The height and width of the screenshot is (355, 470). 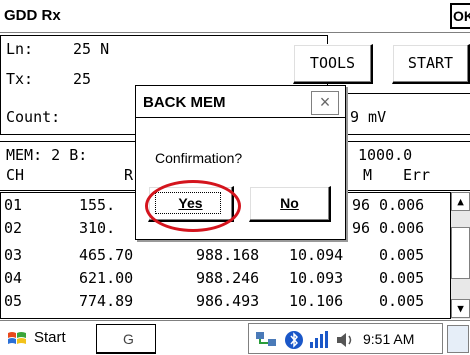 I want to click on table-scrollbar: ▲ ▼, so click(x=460, y=255).